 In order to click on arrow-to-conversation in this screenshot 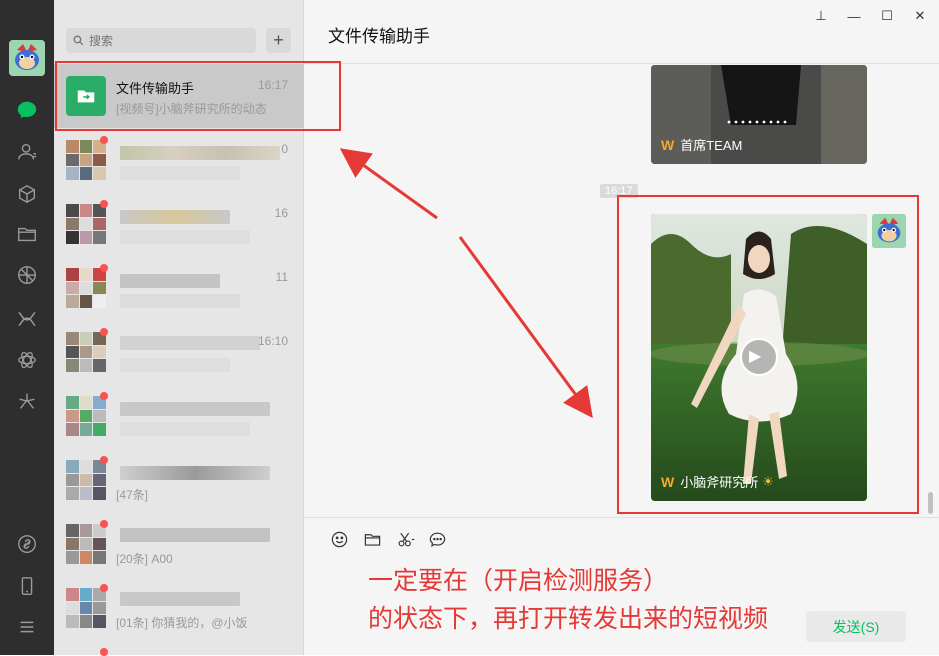, I will do `click(388, 184)`.